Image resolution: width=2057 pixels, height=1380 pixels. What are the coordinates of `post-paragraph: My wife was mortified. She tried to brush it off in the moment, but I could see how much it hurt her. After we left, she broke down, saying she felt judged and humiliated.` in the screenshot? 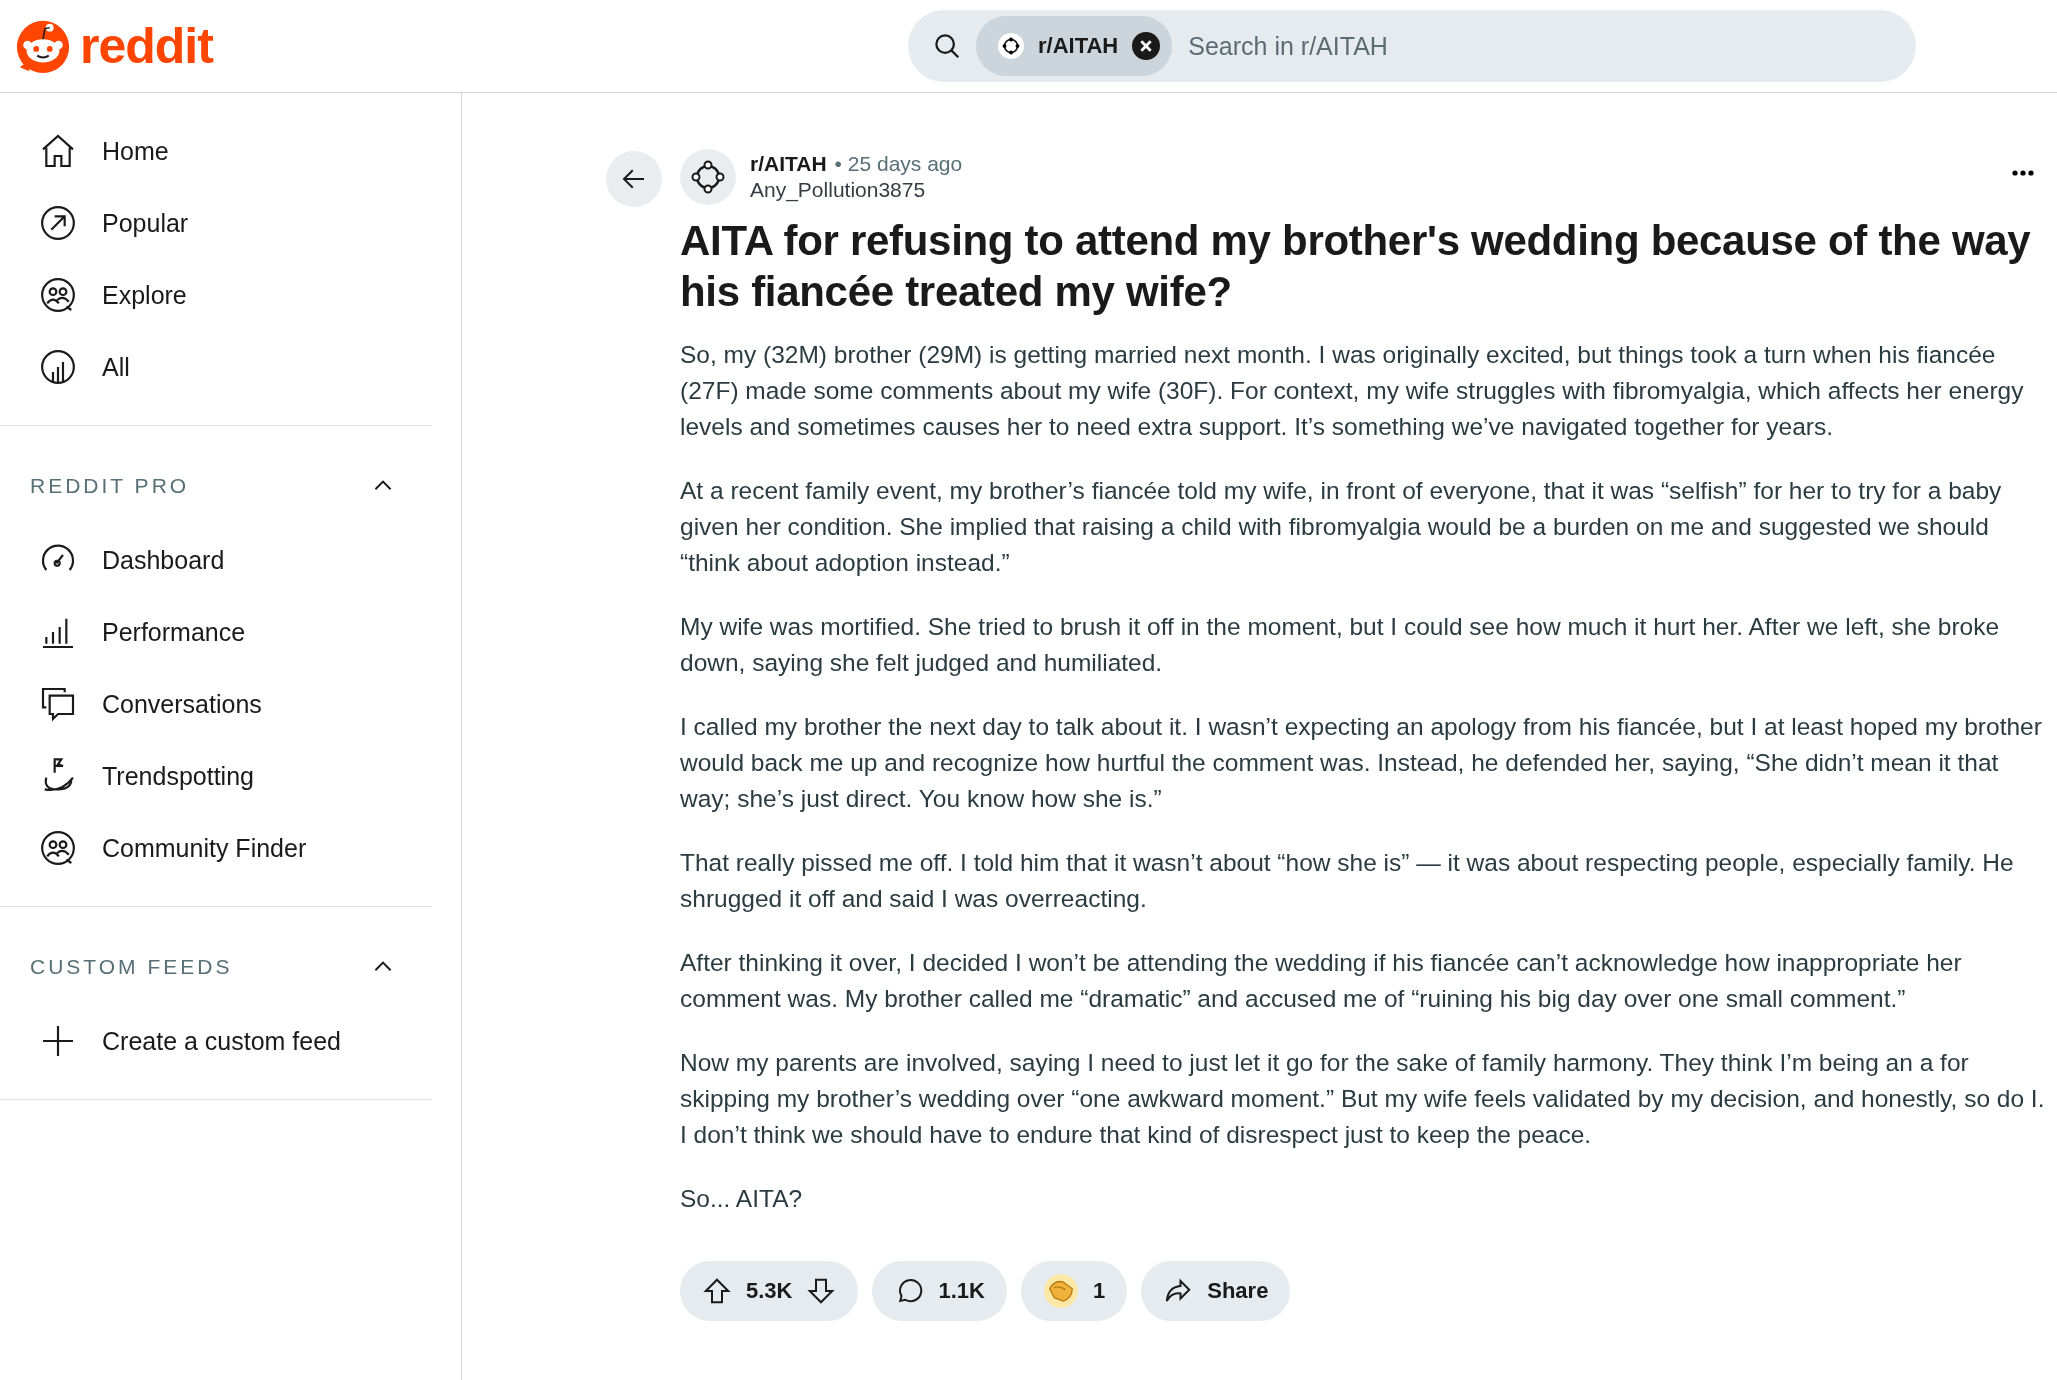 It's located at (1340, 645).